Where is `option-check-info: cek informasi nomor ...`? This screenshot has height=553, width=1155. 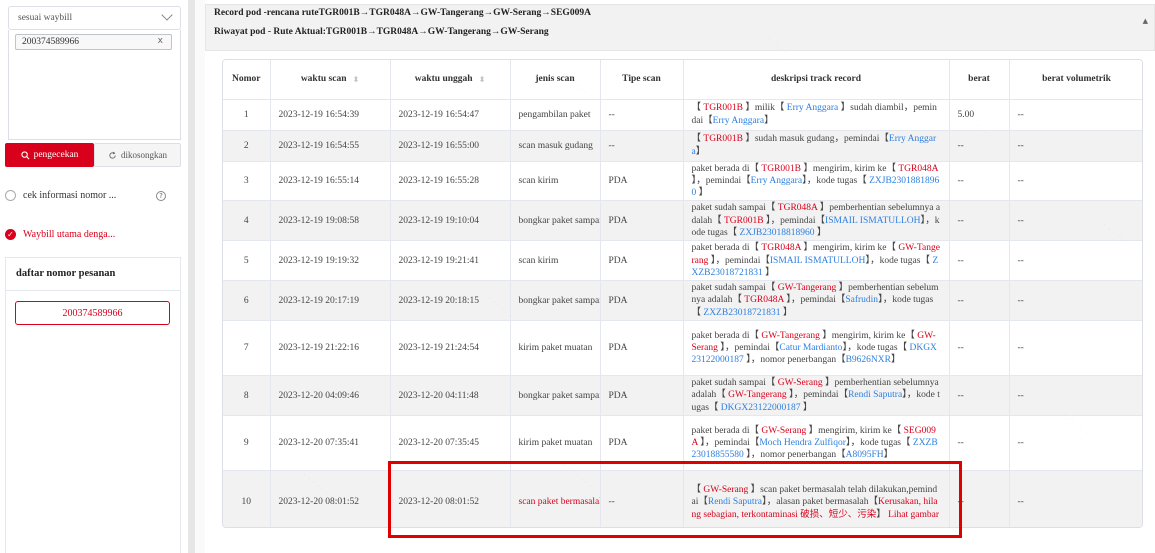
option-check-info: cek informasi nomor ... is located at coordinates (60, 195).